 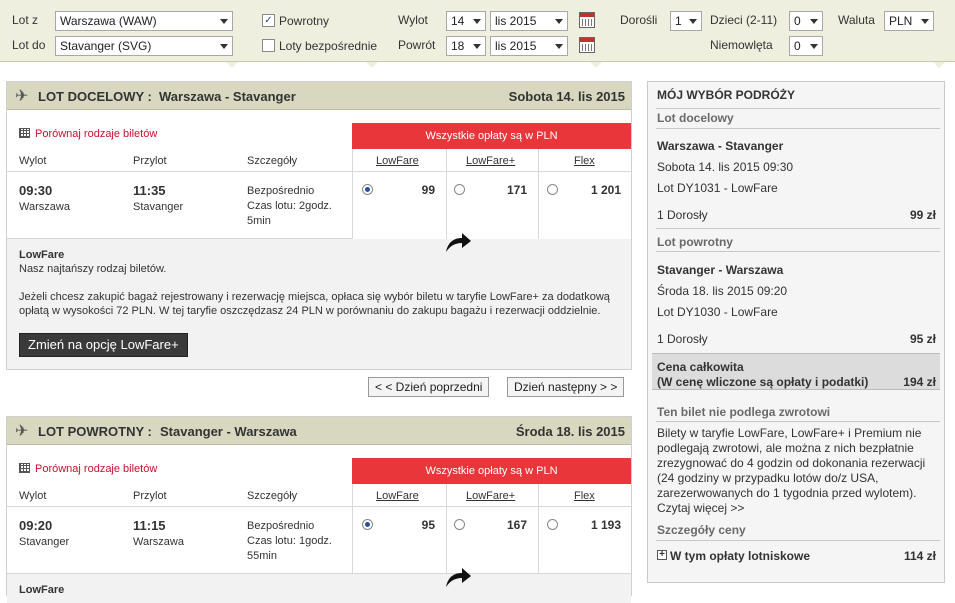 What do you see at coordinates (491, 136) in the screenshot?
I see `fees-banner: Wszystkie opłaty są w PLN` at bounding box center [491, 136].